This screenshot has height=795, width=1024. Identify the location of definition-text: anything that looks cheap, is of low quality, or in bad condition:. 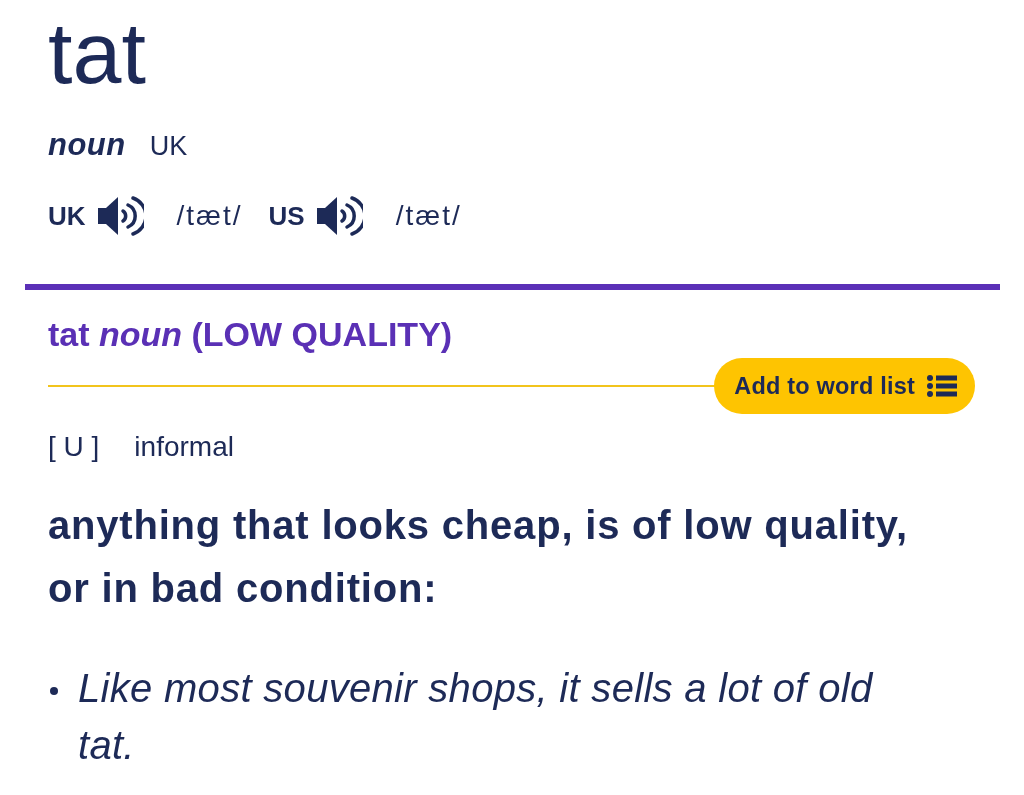
(478, 557).